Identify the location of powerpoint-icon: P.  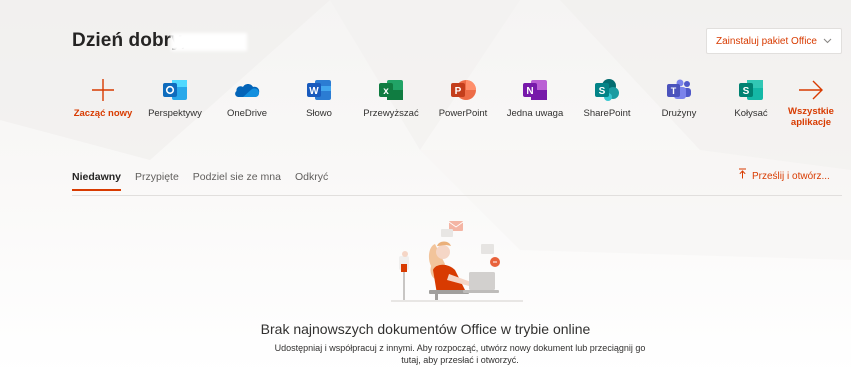
(463, 90).